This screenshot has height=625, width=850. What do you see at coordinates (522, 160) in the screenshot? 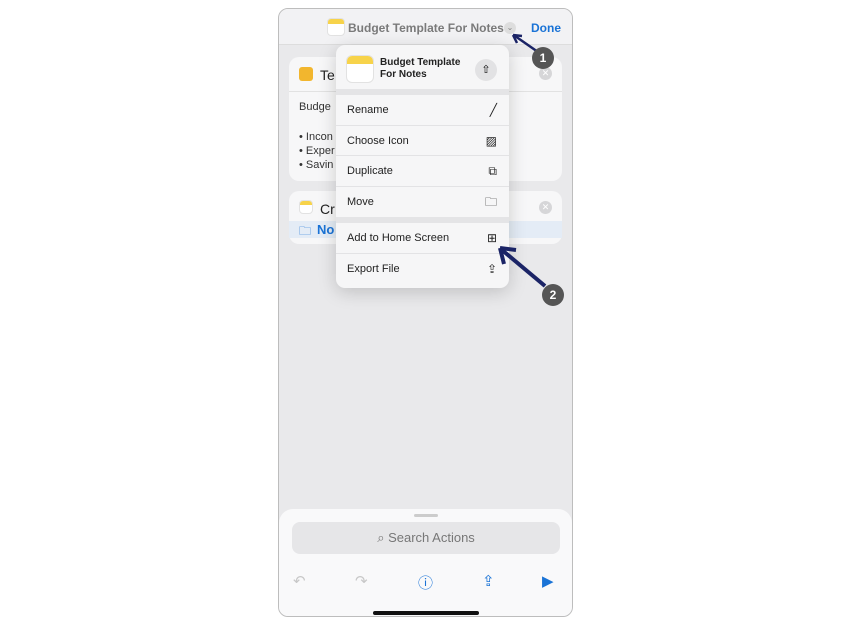
I see `annotation-arrows` at bounding box center [522, 160].